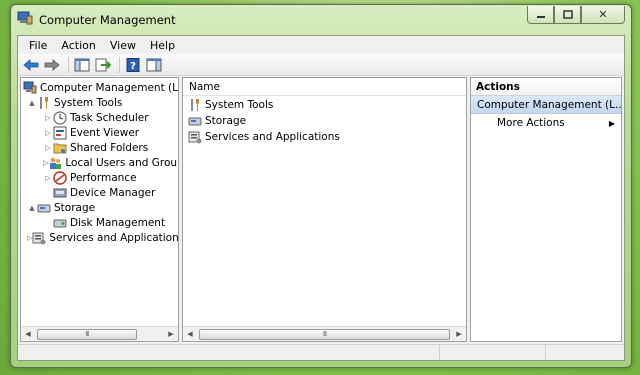  I want to click on back-button, so click(31, 65).